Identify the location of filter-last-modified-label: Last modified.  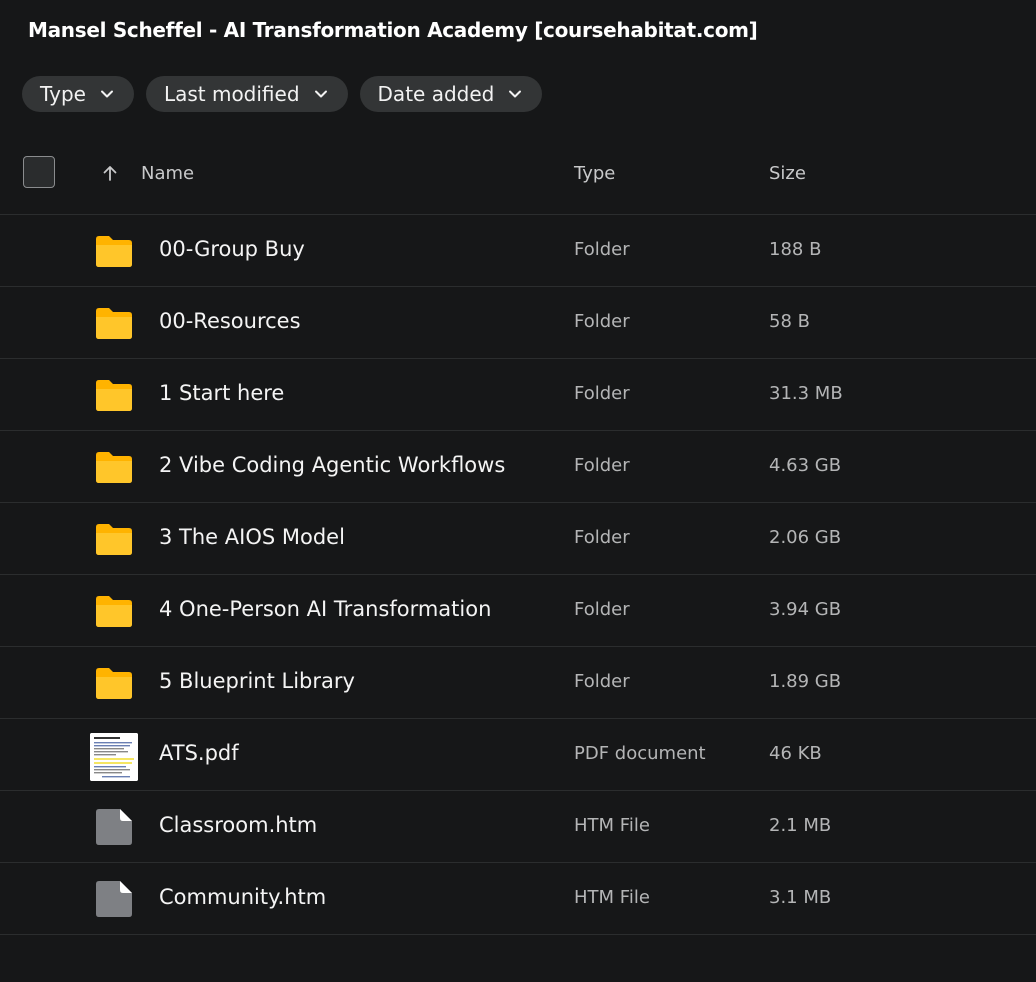
(231, 94).